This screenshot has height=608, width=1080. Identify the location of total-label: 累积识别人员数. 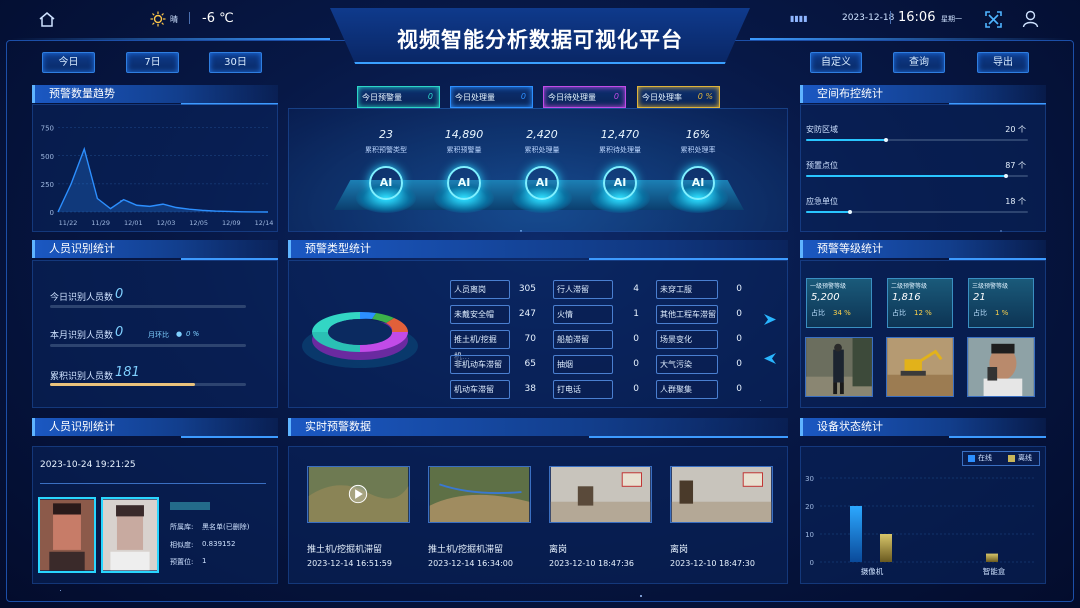
(82, 377).